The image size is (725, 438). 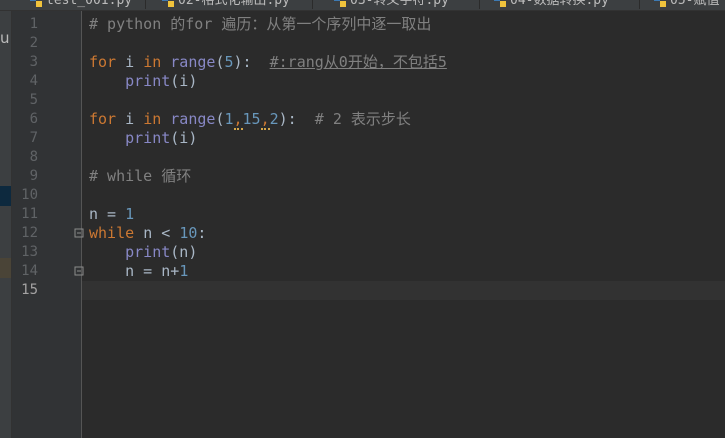 I want to click on tab-04: 04-数据转换.py, so click(x=565, y=4).